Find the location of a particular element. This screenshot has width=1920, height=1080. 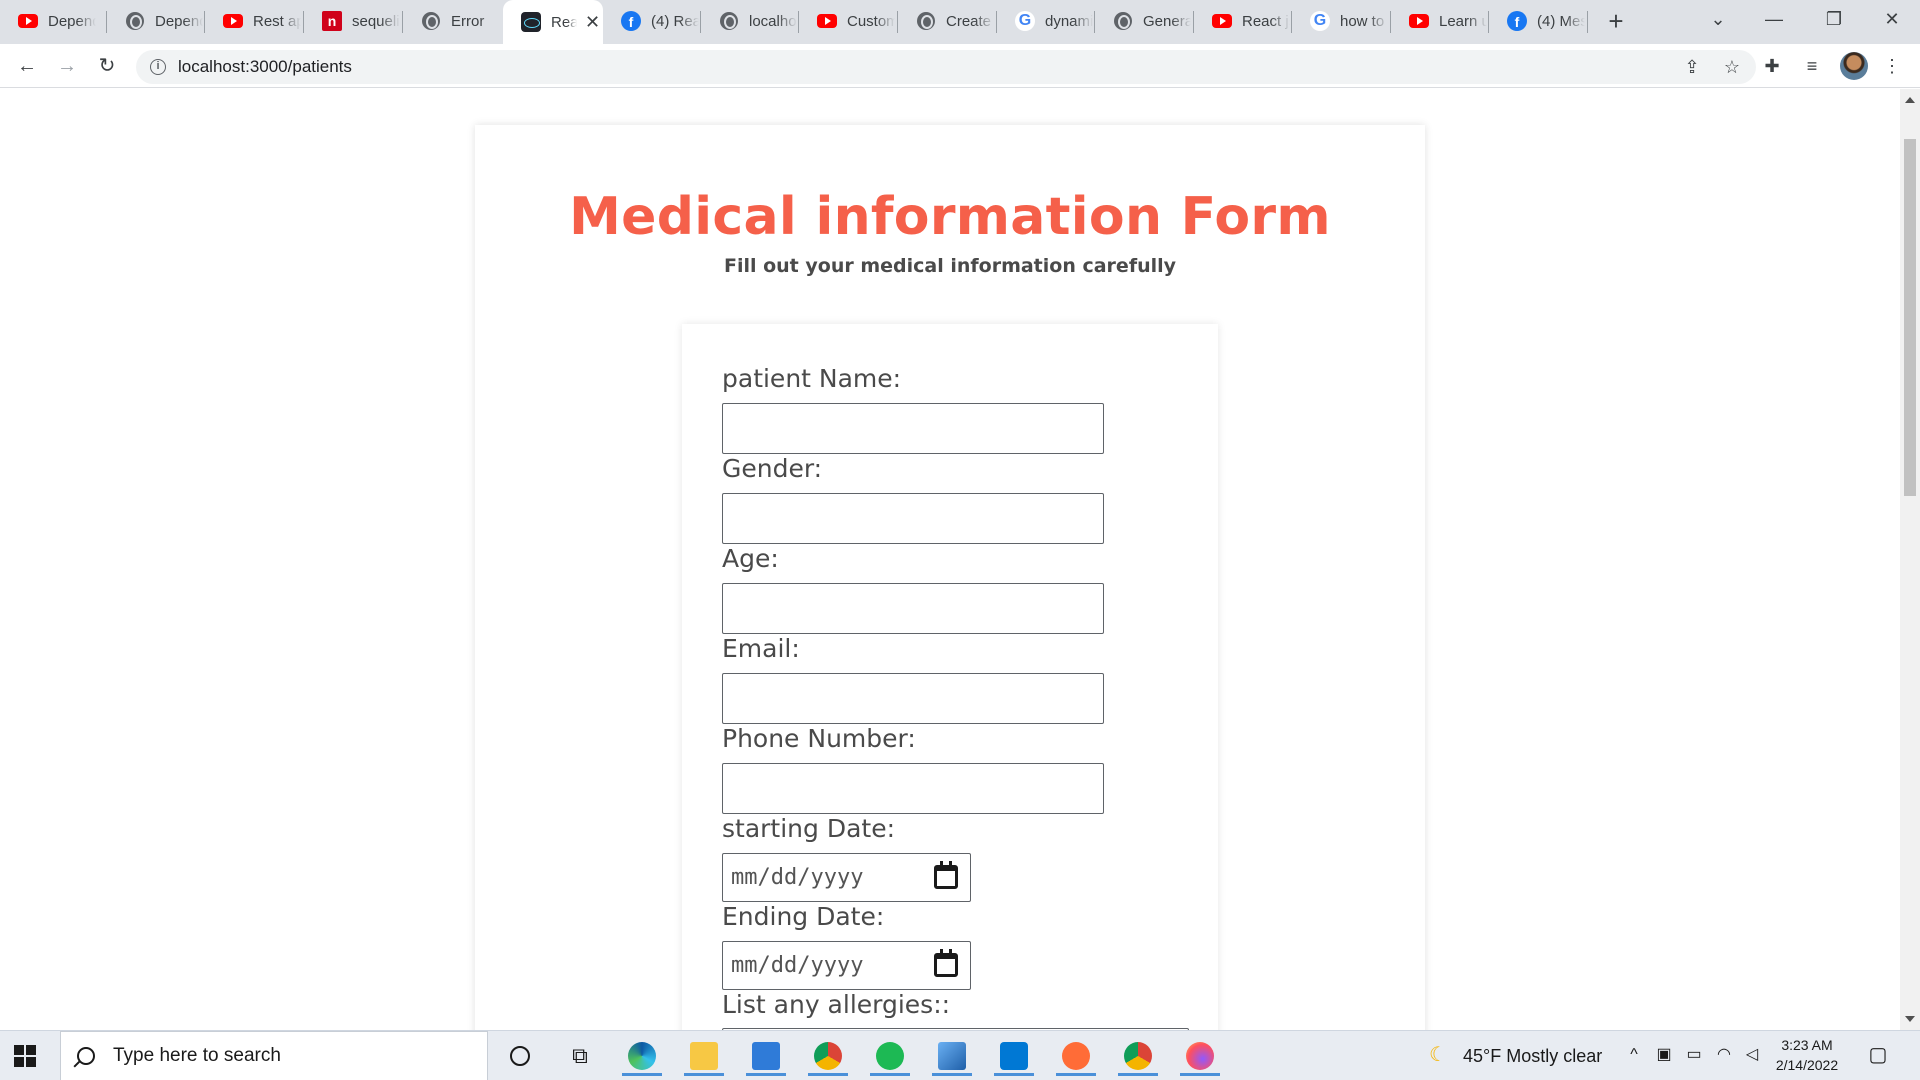

tab-7: f (4) React is located at coordinates (652, 21).